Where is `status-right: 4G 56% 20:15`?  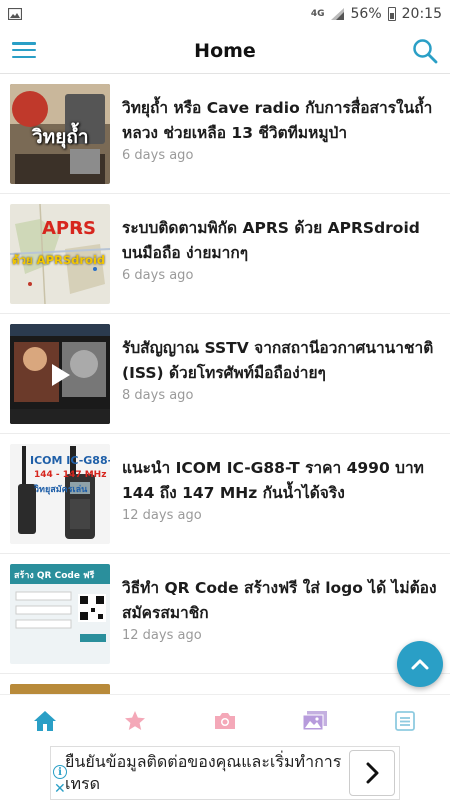 status-right: 4G 56% 20:15 is located at coordinates (376, 14).